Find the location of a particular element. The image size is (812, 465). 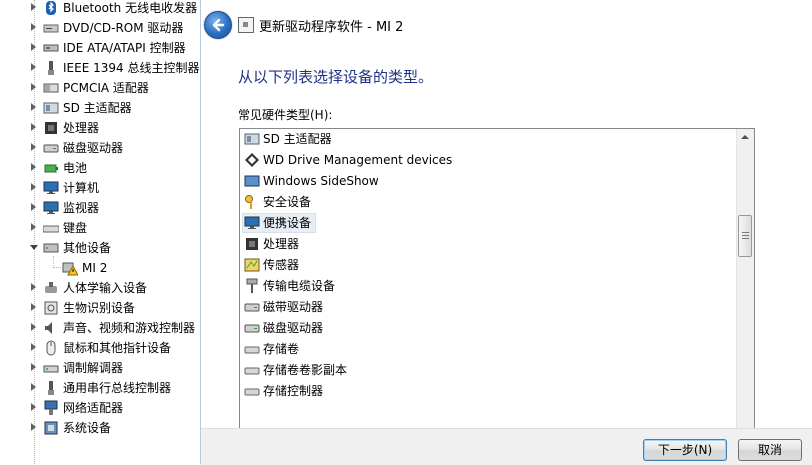

tree-item: 电池 is located at coordinates (100, 168).